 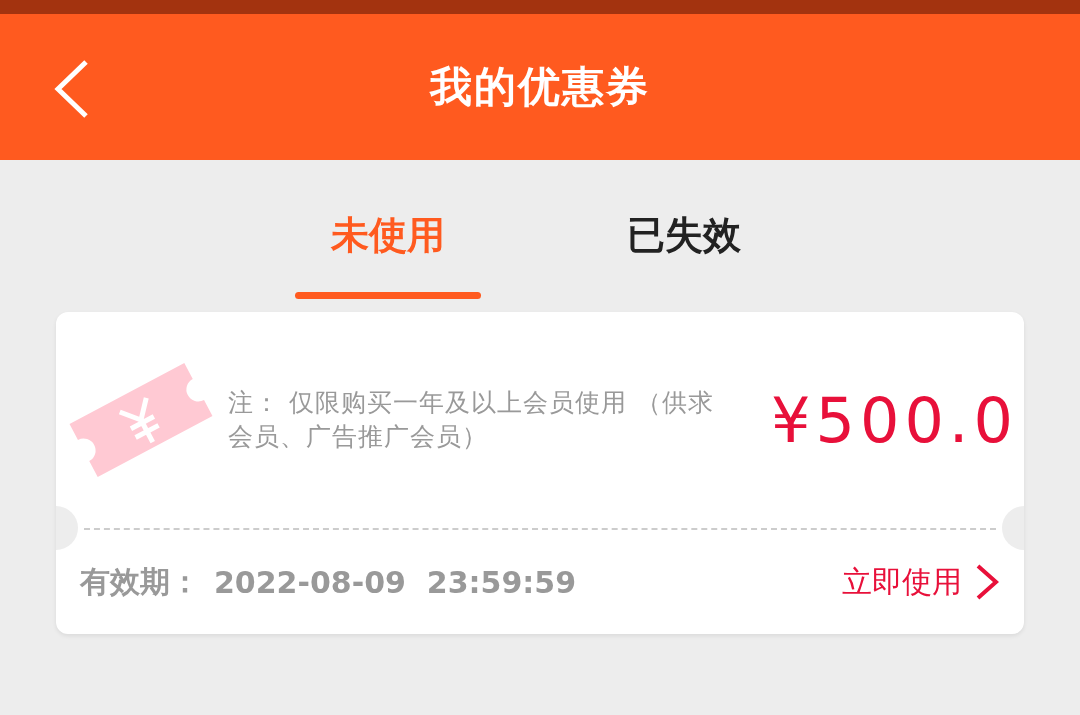 I want to click on tab: 已失效, so click(x=684, y=233).